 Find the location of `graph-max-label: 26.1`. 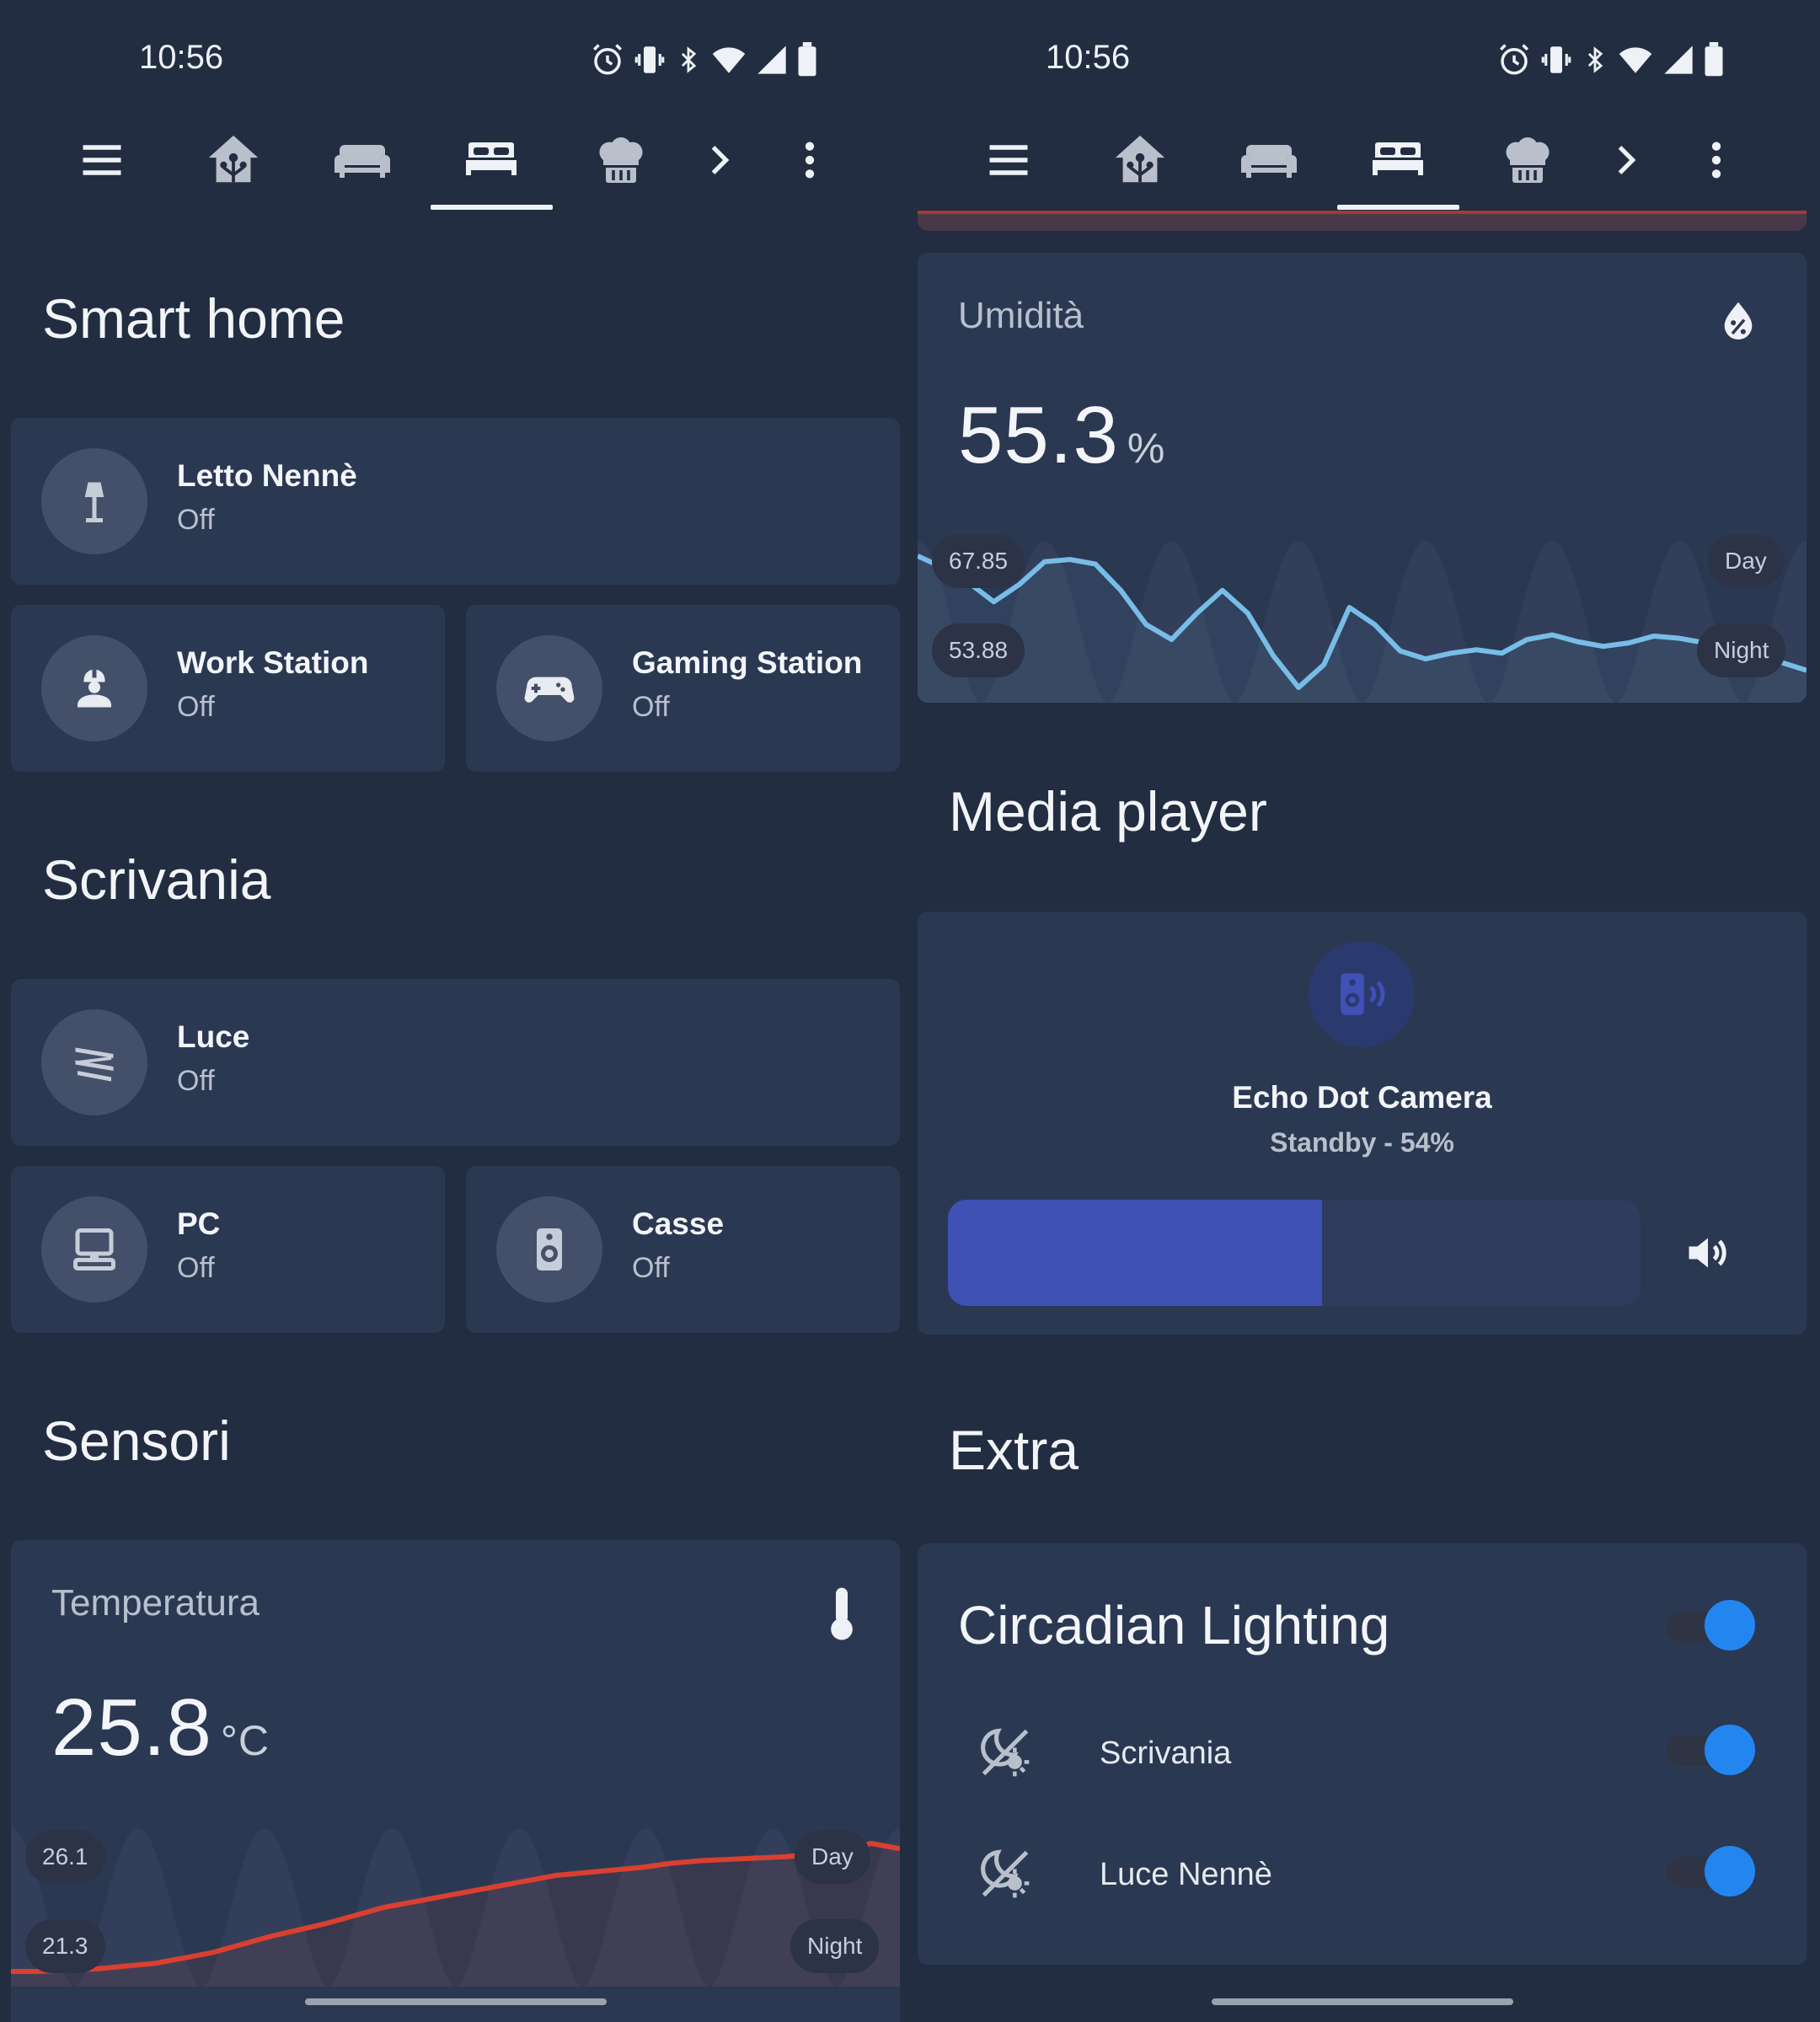

graph-max-label: 26.1 is located at coordinates (65, 1857).